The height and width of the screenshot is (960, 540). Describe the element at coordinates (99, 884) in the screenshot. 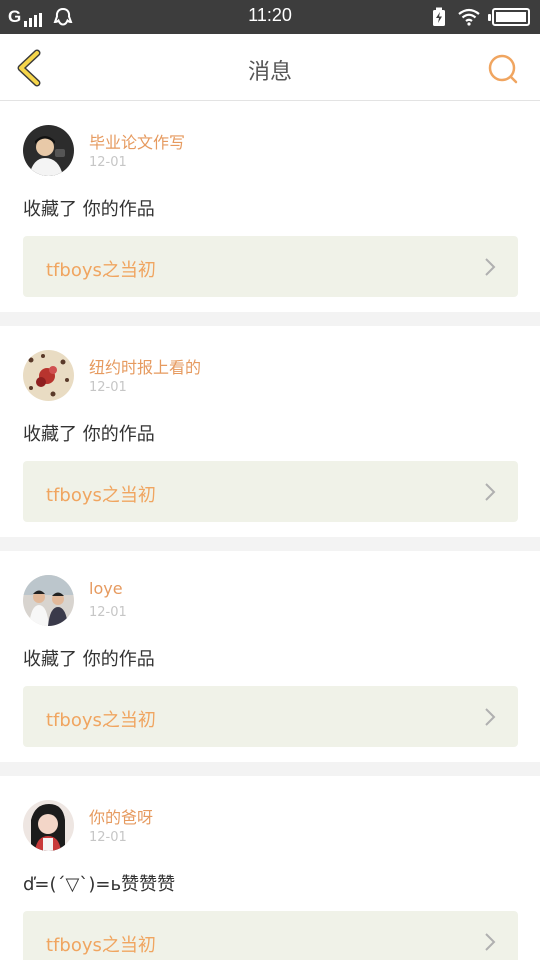

I see `message-text: ď=(´▽`)=ь赞赞赞` at that location.